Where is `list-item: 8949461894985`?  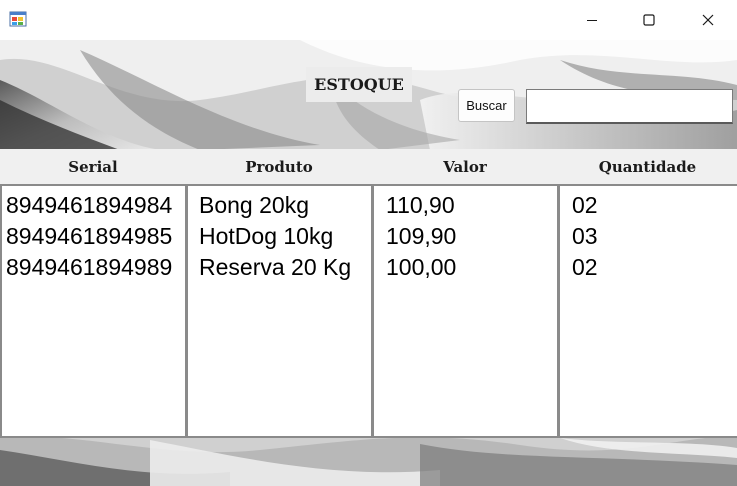 list-item: 8949461894985 is located at coordinates (95, 236).